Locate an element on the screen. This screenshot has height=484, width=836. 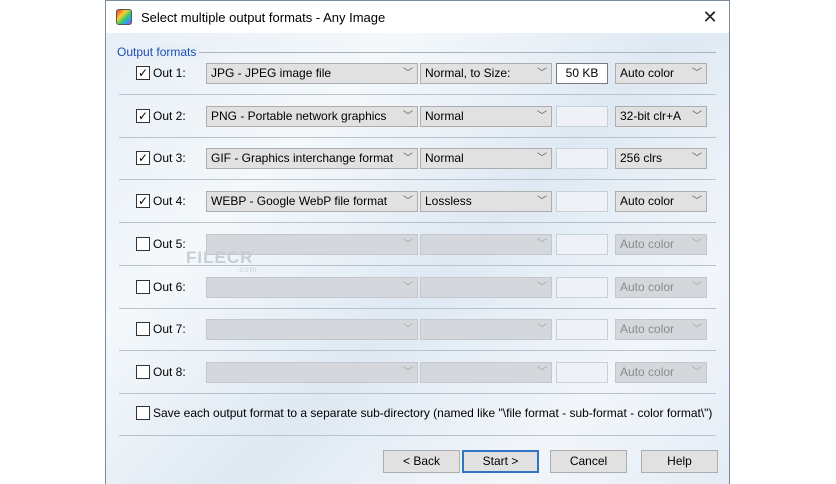
color-dropdown-value: 256 clrs is located at coordinates (641, 158).